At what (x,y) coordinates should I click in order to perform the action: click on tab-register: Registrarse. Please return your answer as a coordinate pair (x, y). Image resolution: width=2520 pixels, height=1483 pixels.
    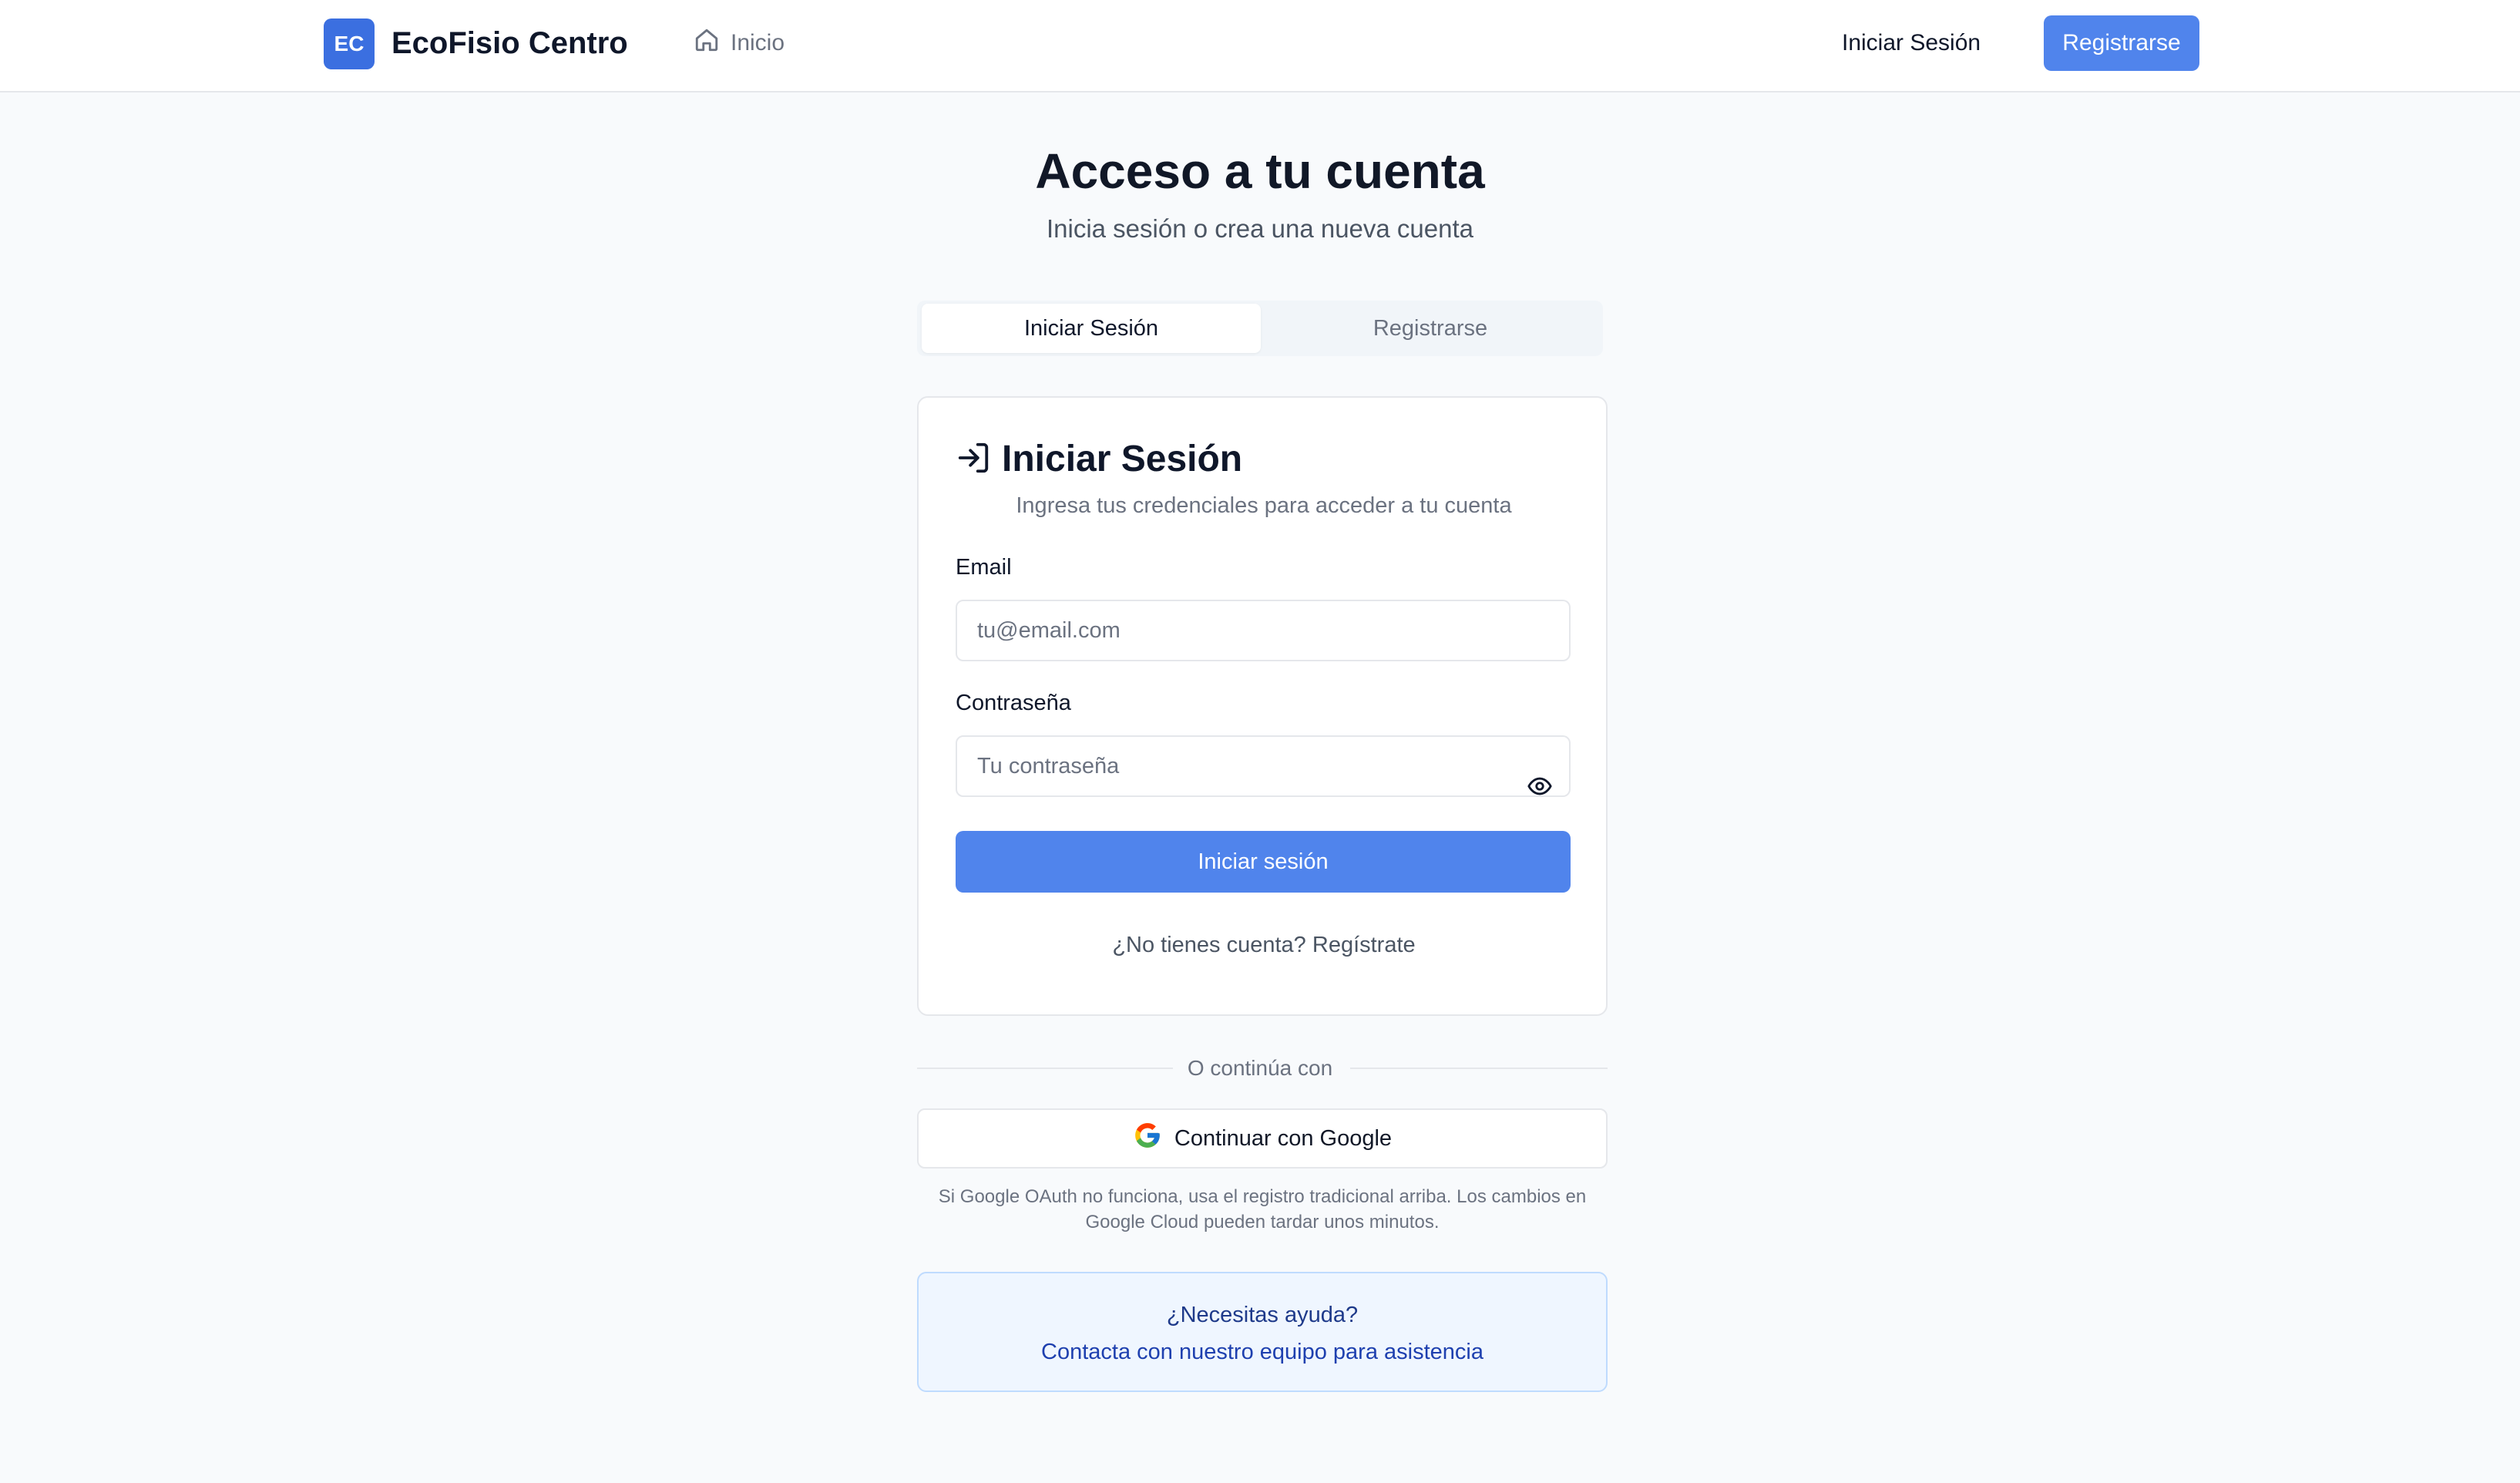
    Looking at the image, I should click on (1431, 329).